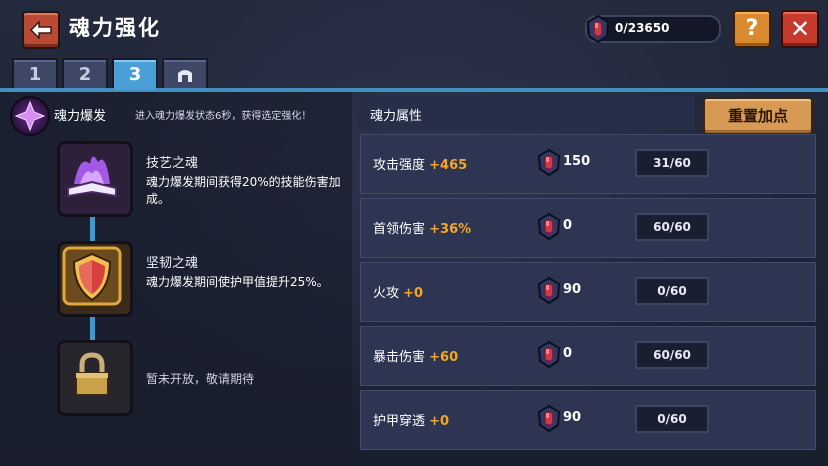 This screenshot has width=828, height=466. What do you see at coordinates (237, 282) in the screenshot?
I see `skill-description: 魂力爆发期间使护甲值提升25%。` at bounding box center [237, 282].